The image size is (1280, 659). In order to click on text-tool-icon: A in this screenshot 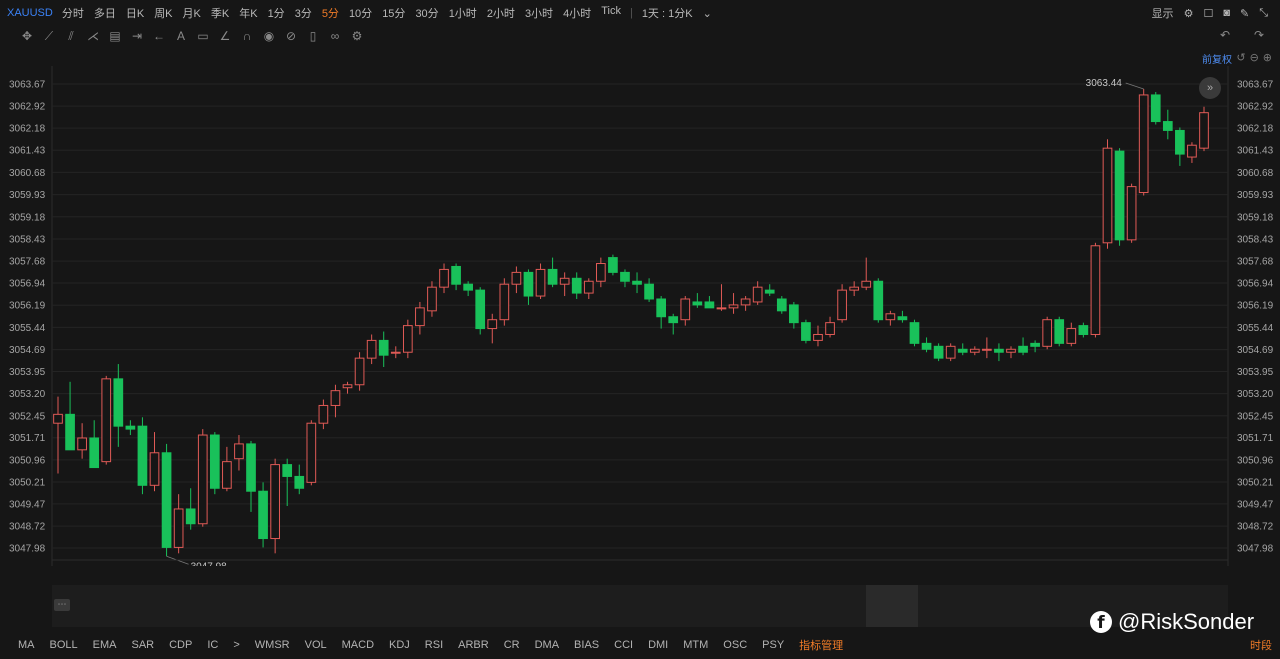, I will do `click(181, 36)`.